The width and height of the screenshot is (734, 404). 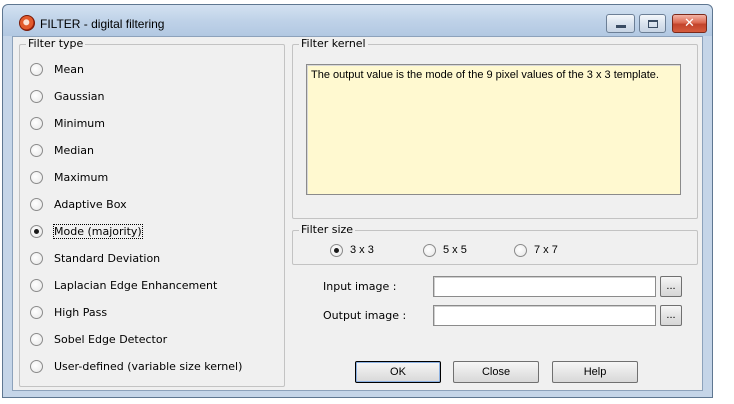 I want to click on close-window-button: ✕, so click(x=689, y=23).